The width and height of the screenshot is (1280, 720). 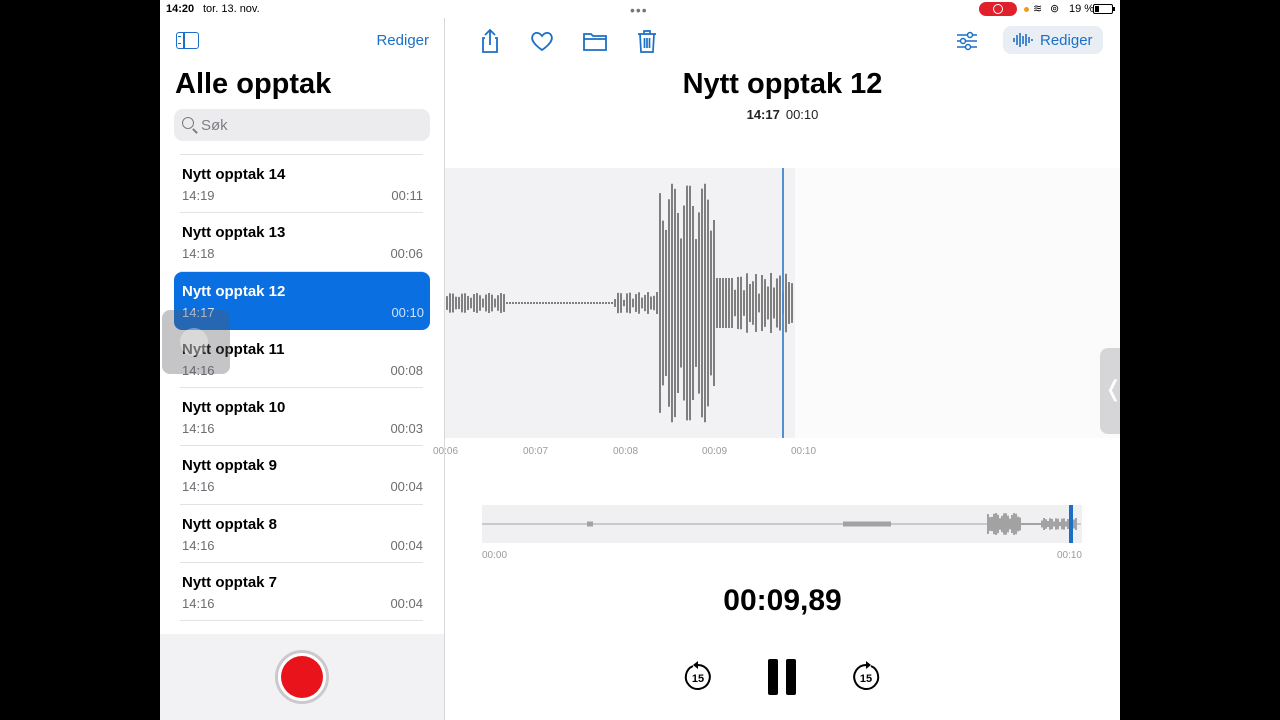 What do you see at coordinates (234, 291) in the screenshot?
I see `recording-name: Nytt opptak 12` at bounding box center [234, 291].